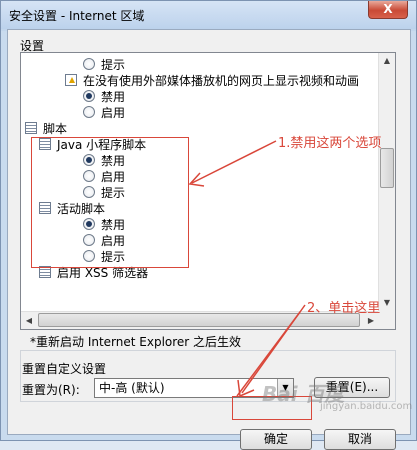  What do you see at coordinates (71, 80) in the screenshot?
I see `warning-shield-icon` at bounding box center [71, 80].